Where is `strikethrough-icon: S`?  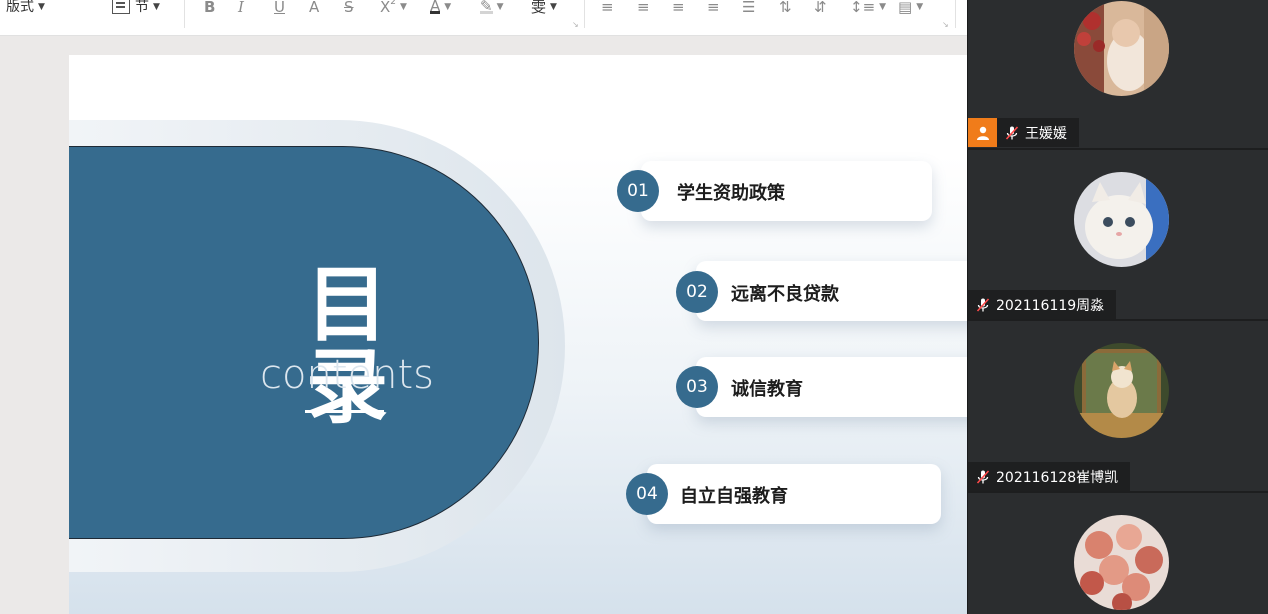
strikethrough-icon: S is located at coordinates (349, 7).